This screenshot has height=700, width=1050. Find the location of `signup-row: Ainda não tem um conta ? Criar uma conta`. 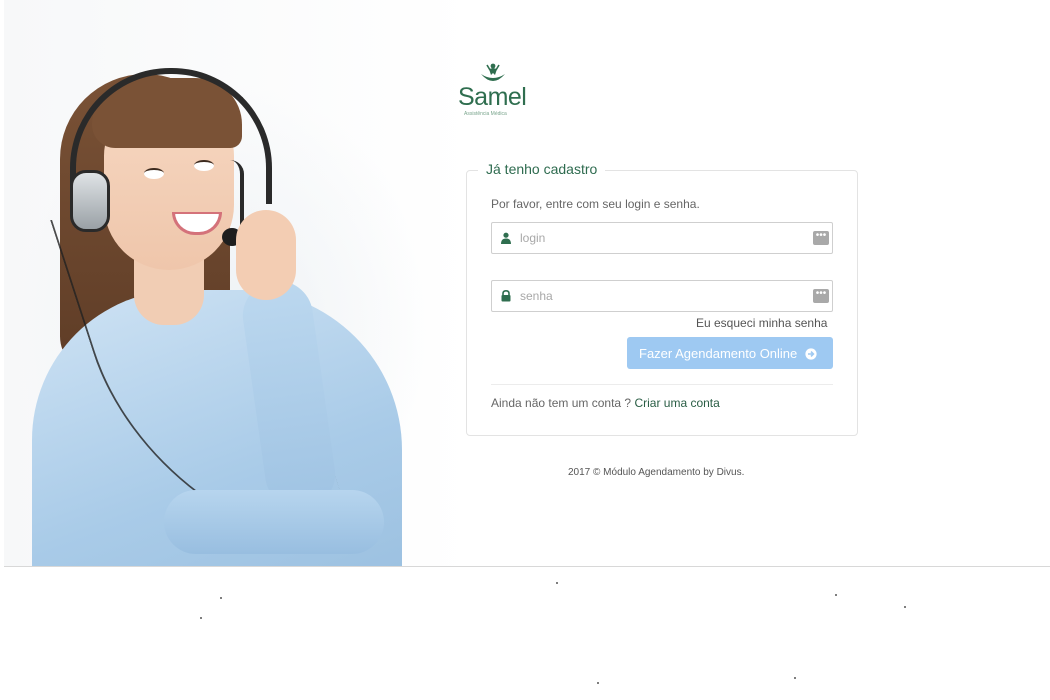

signup-row: Ainda não tem um conta ? Criar uma conta is located at coordinates (605, 403).